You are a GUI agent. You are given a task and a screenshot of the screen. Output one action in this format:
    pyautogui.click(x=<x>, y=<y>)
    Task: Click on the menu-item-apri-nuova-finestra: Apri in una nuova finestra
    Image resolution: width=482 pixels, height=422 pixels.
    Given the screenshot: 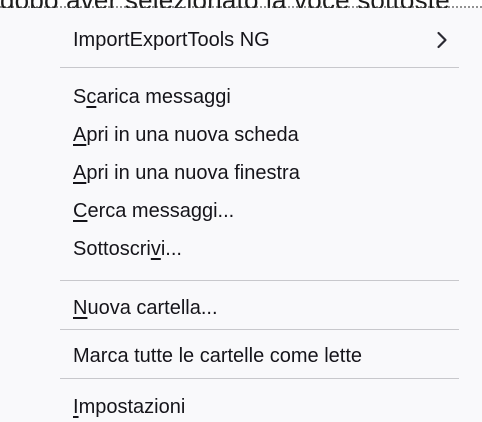 What is the action you would take?
    pyautogui.click(x=235, y=173)
    